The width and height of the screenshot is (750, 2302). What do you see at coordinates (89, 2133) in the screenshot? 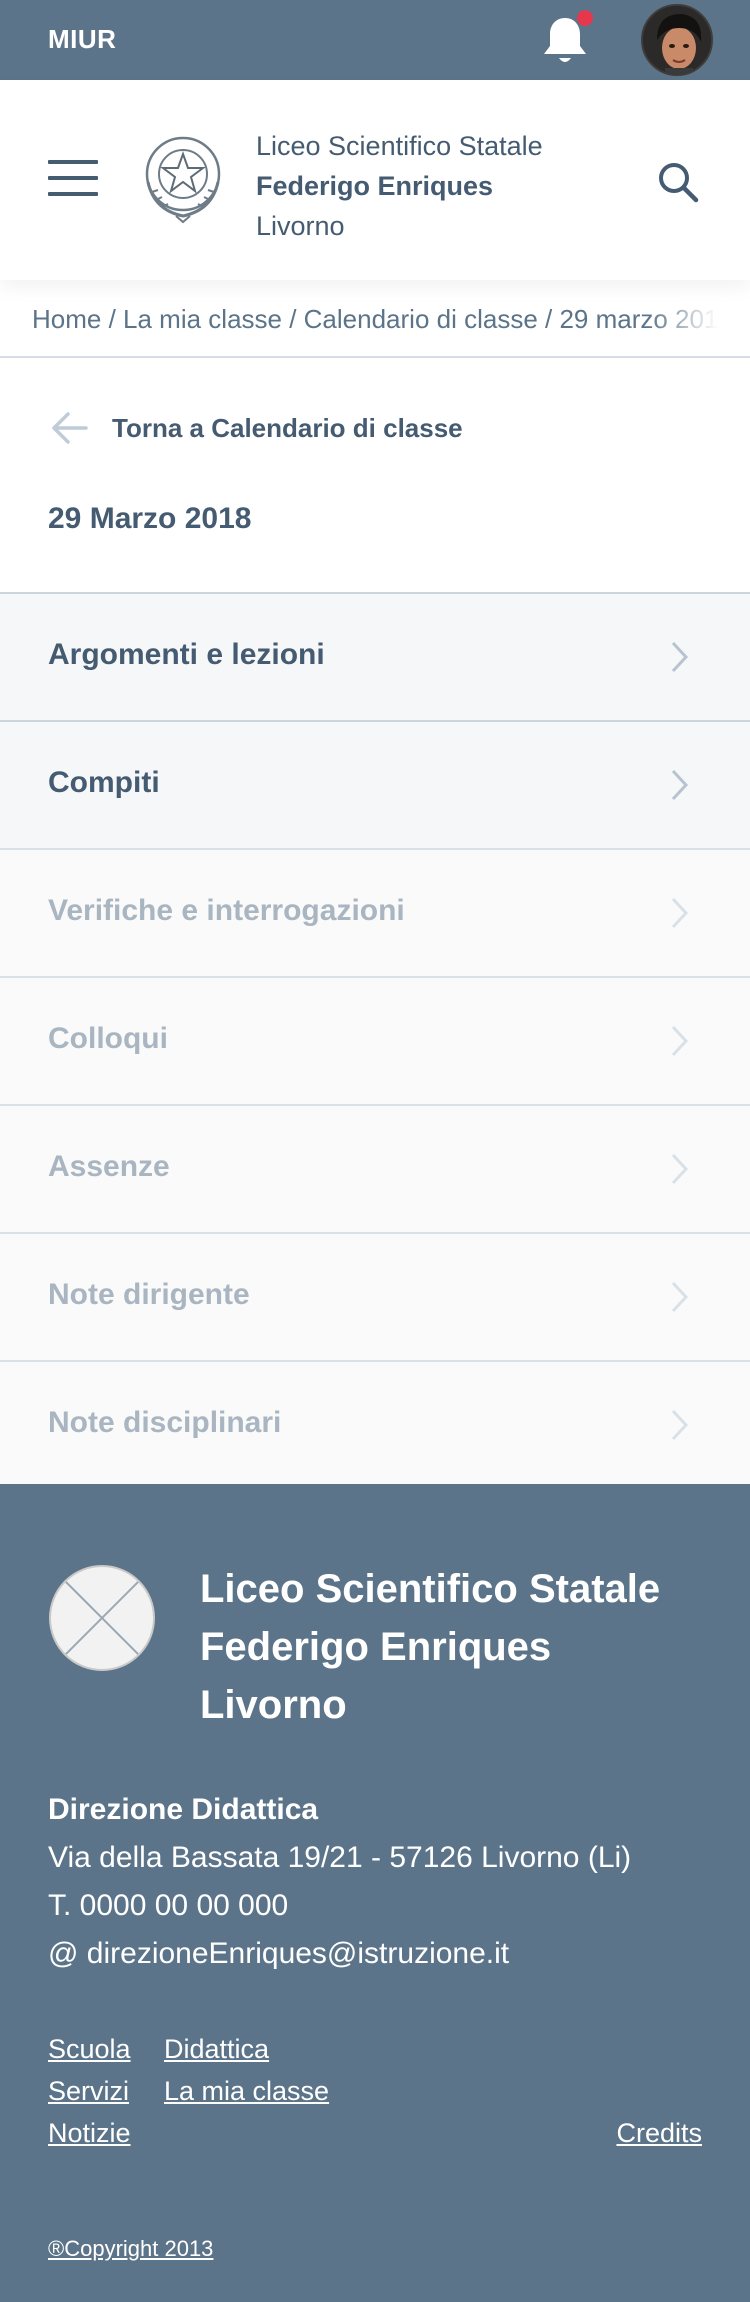
I see `footer-link-notizie: Notizie` at bounding box center [89, 2133].